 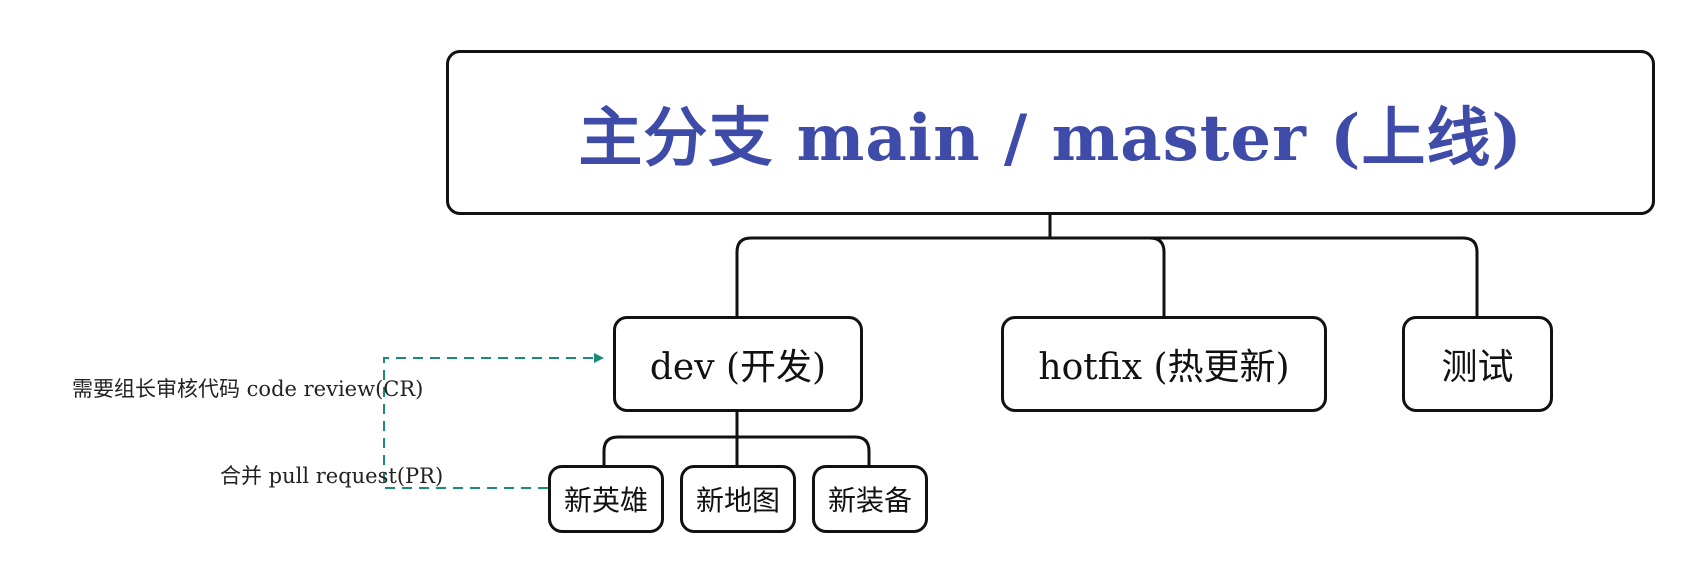 I want to click on branch-node-dev: dev (开发), so click(x=738, y=364).